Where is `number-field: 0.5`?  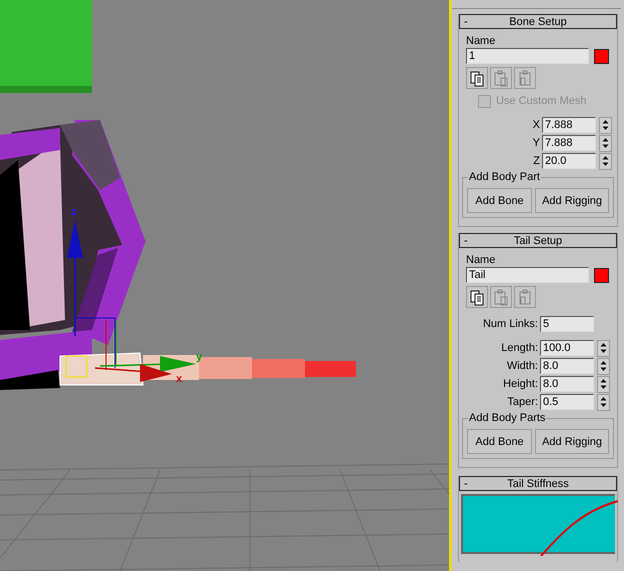 number-field: 0.5 is located at coordinates (567, 402).